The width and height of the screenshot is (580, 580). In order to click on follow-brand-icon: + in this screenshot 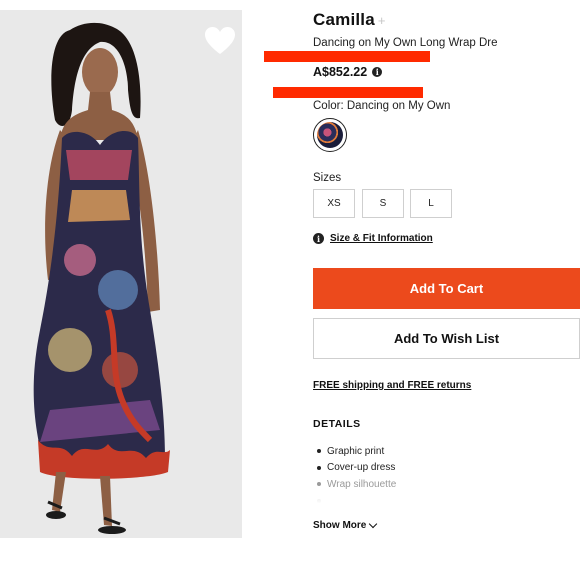, I will do `click(382, 20)`.